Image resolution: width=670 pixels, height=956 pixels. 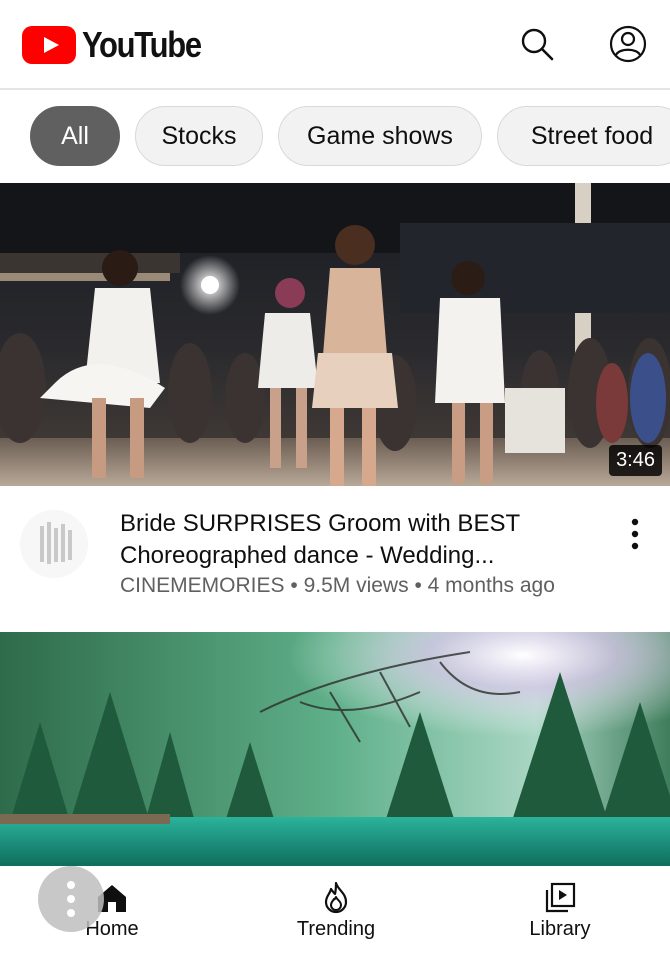 I want to click on nav-library-label: Library, so click(x=560, y=929).